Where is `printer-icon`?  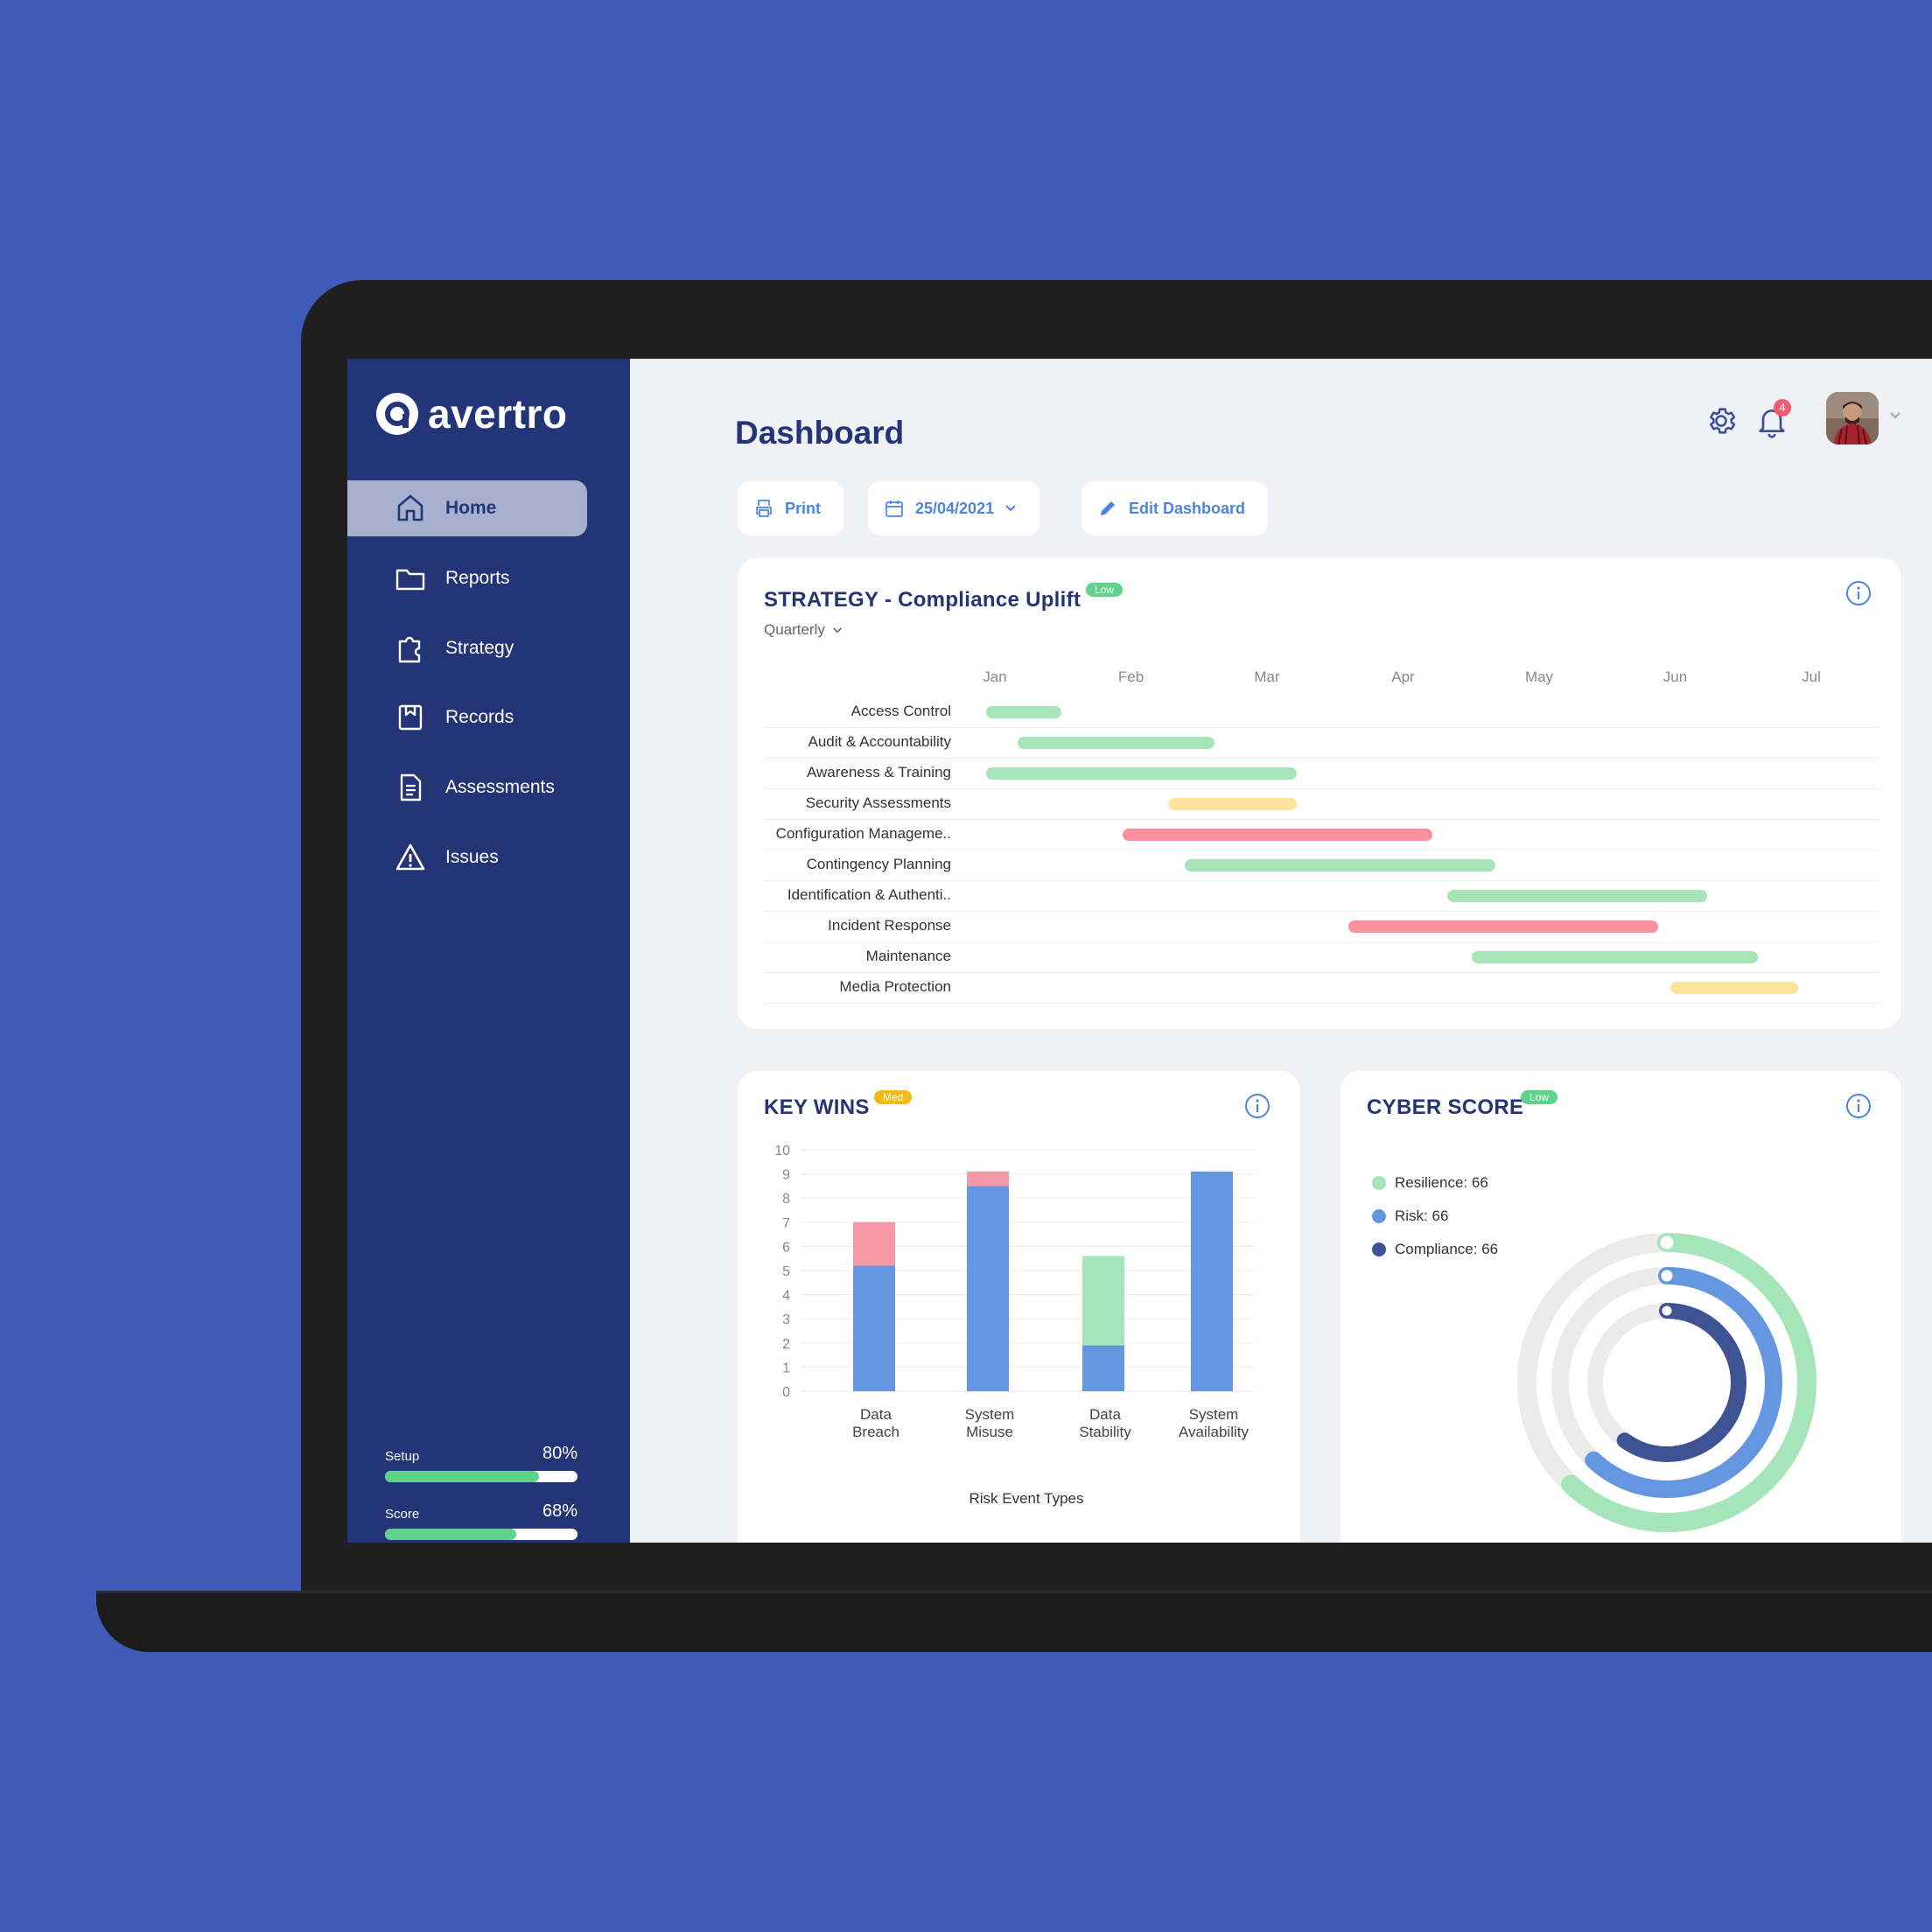
printer-icon is located at coordinates (764, 508).